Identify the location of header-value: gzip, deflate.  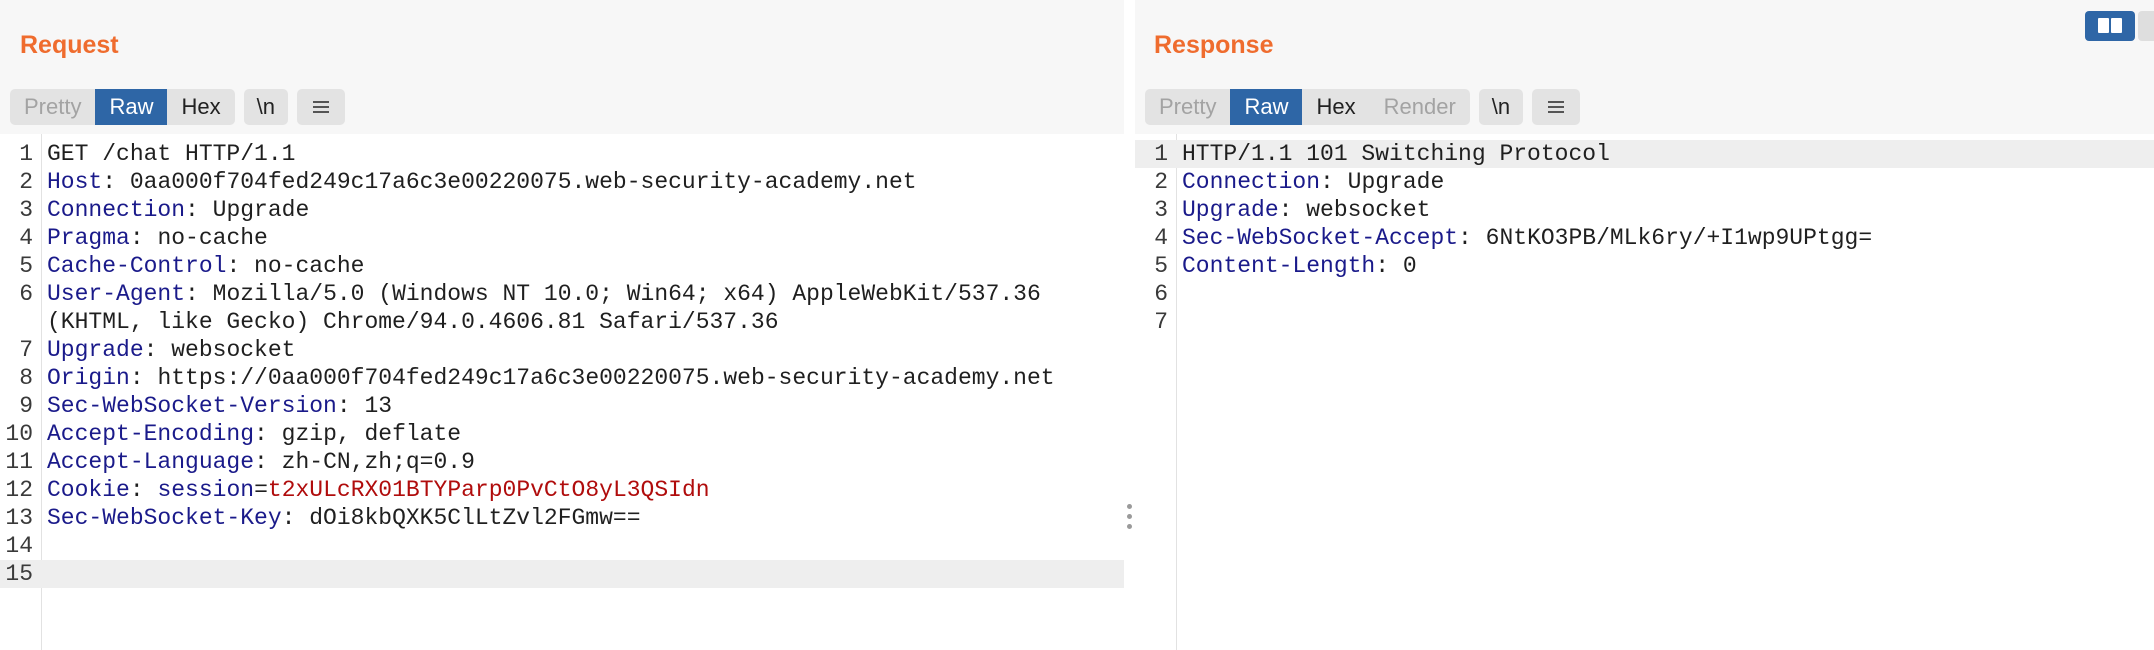
(364, 434).